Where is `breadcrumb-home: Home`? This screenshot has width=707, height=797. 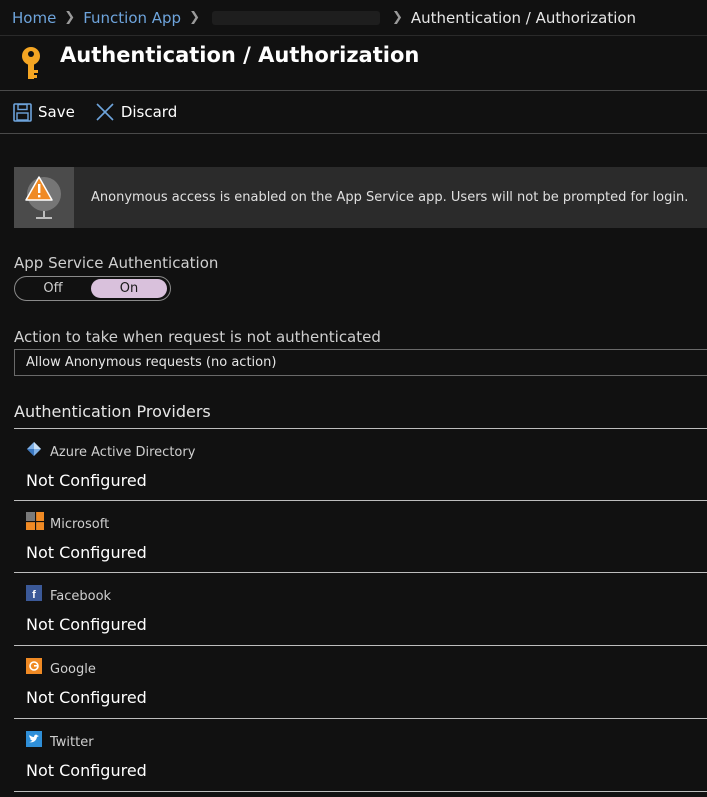 breadcrumb-home: Home is located at coordinates (34, 18).